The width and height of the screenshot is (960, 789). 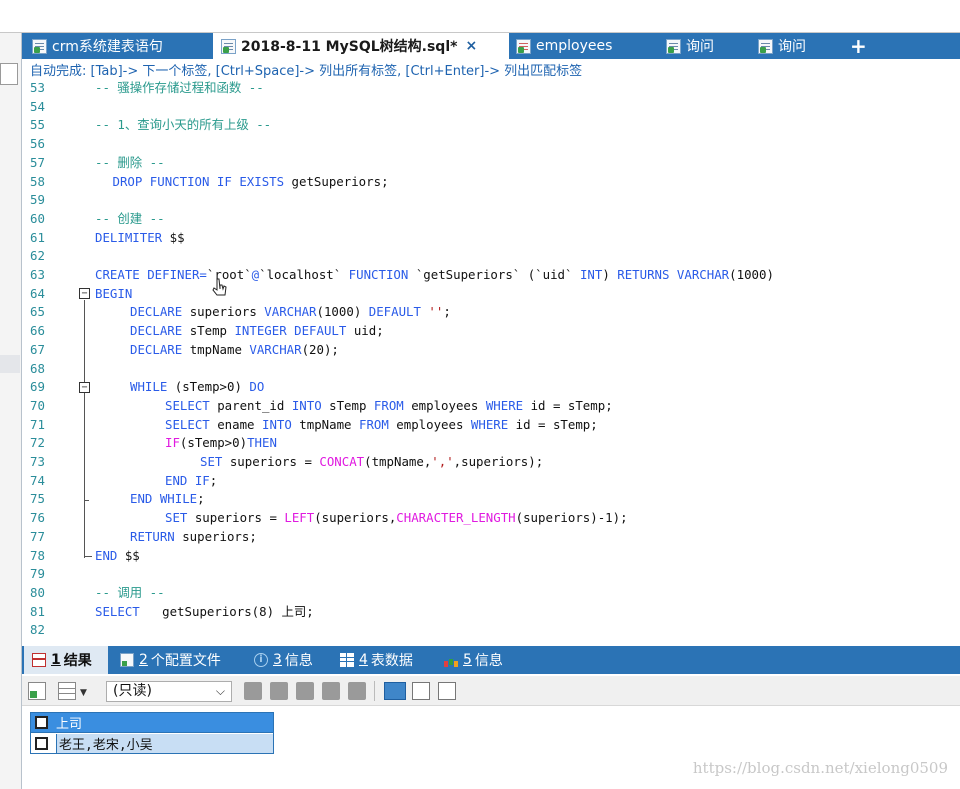 What do you see at coordinates (197, 387) in the screenshot?
I see `code-text: WHILE (sTemp>0) DO` at bounding box center [197, 387].